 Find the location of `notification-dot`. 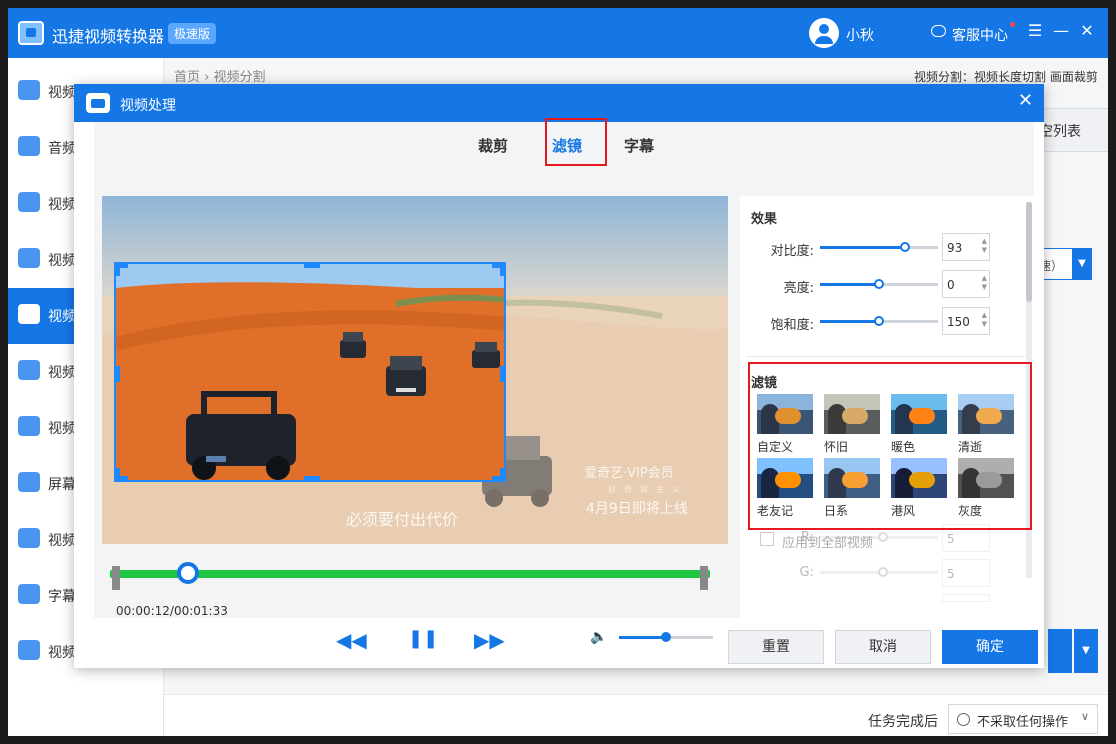

notification-dot is located at coordinates (1012, 24).